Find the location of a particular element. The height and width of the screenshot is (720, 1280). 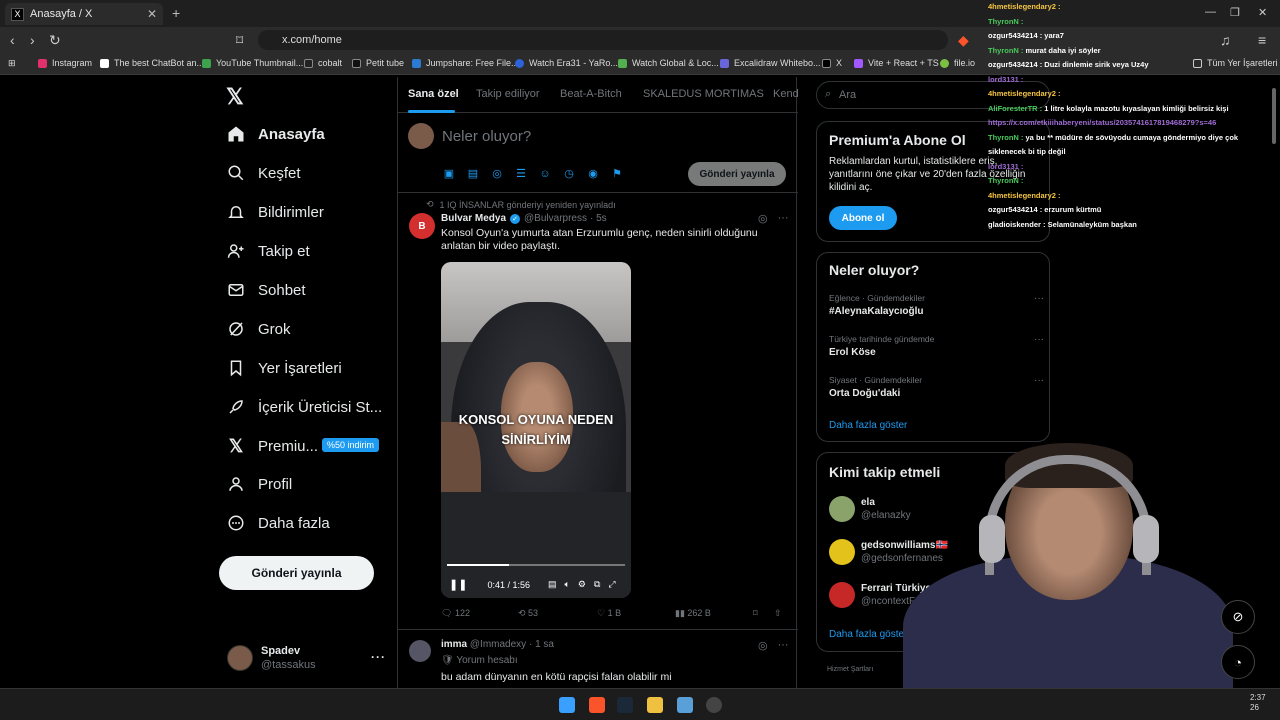

url-field: x.com/home is located at coordinates (603, 40).